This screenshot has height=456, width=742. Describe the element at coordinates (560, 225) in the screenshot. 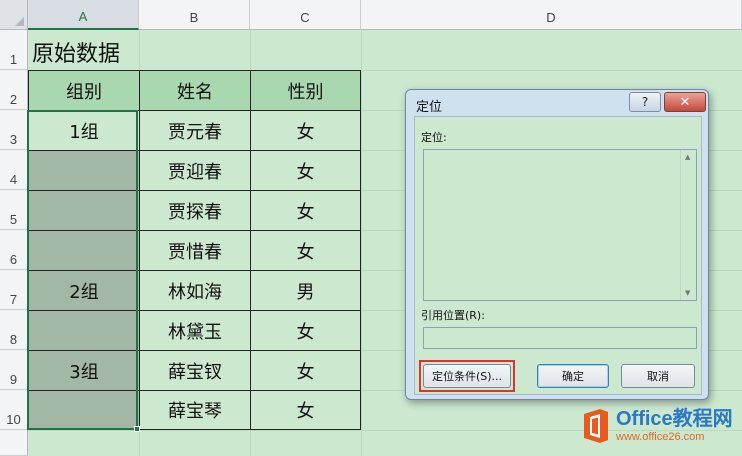

I see `goto-list: ▲ ▼` at that location.